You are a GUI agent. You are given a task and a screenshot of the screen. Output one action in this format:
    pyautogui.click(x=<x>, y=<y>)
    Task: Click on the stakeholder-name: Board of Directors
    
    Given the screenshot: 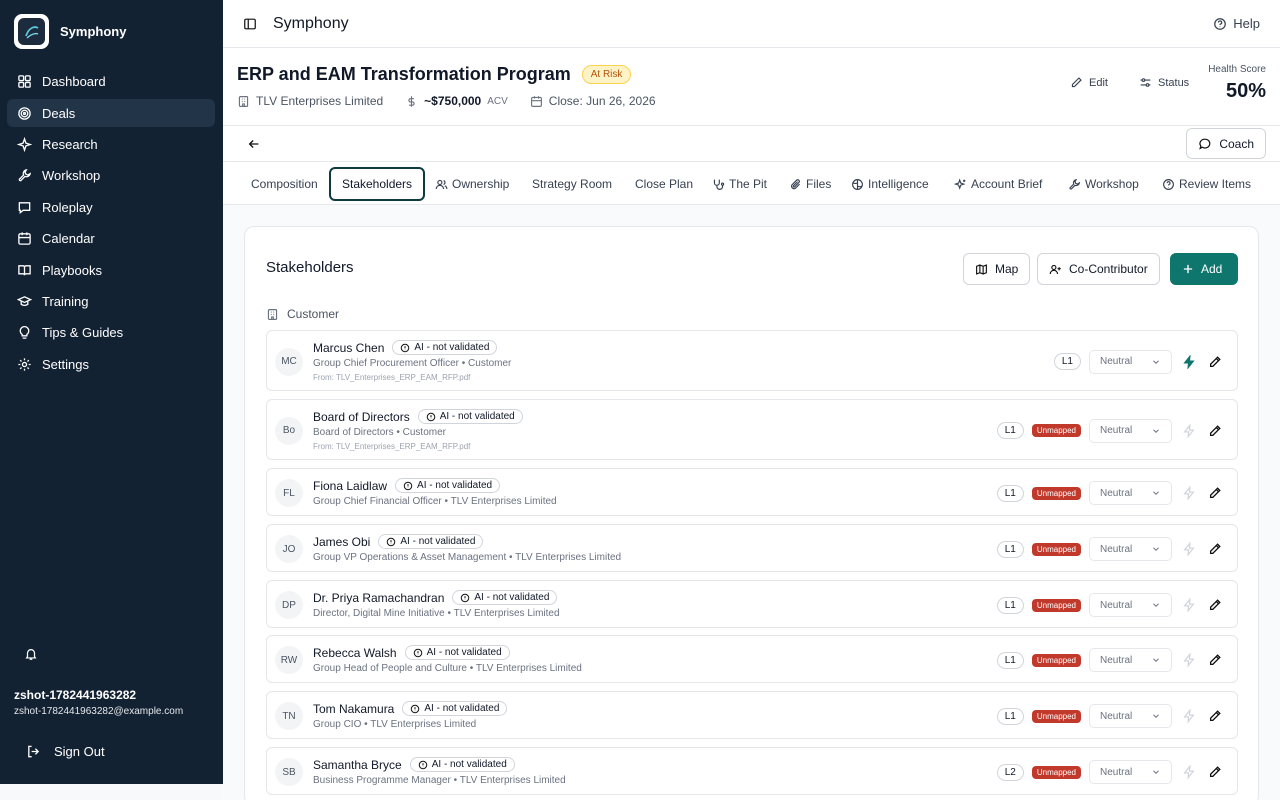 What is the action you would take?
    pyautogui.click(x=361, y=417)
    